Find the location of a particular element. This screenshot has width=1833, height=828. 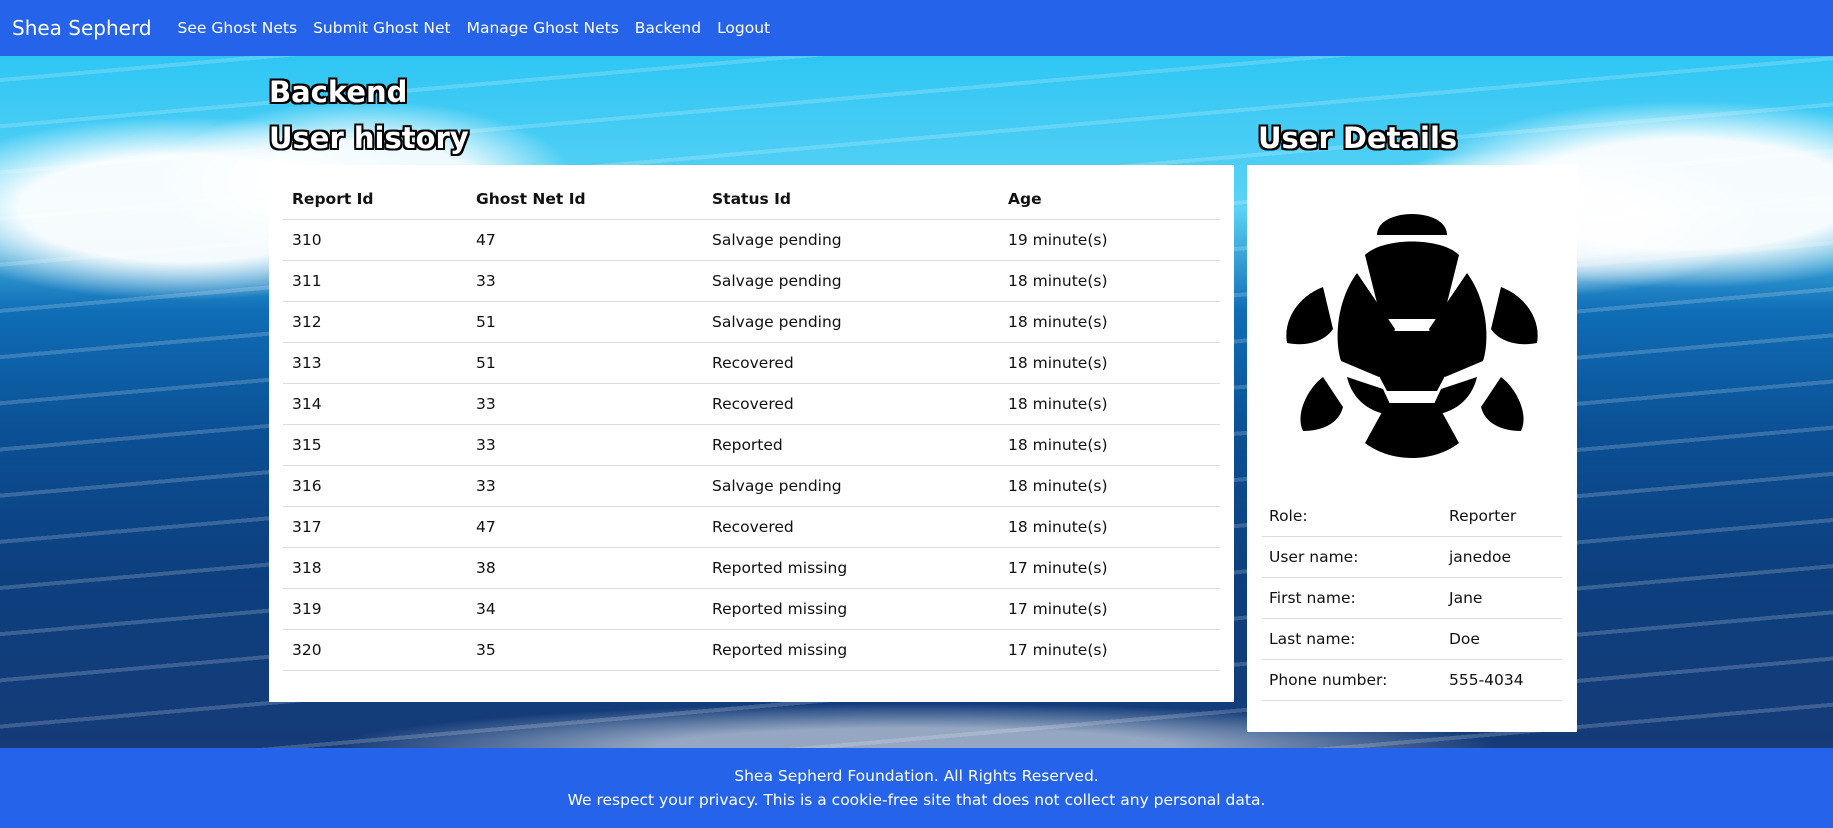

nav-manage-ghost-nets: Manage Ghost Nets is located at coordinates (543, 28).